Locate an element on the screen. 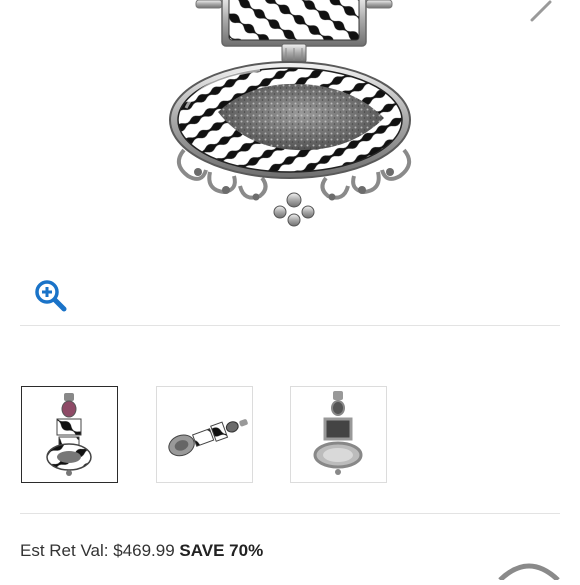 The image size is (580, 585). est-ret-label: Est Ret Val: is located at coordinates (64, 550).